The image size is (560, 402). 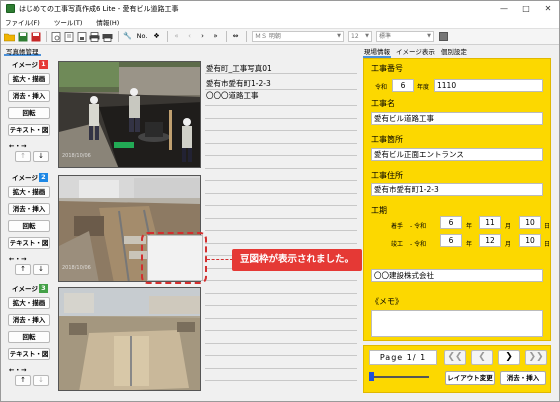 I want to click on tab-individual-settings: 個別設定, so click(x=454, y=52).